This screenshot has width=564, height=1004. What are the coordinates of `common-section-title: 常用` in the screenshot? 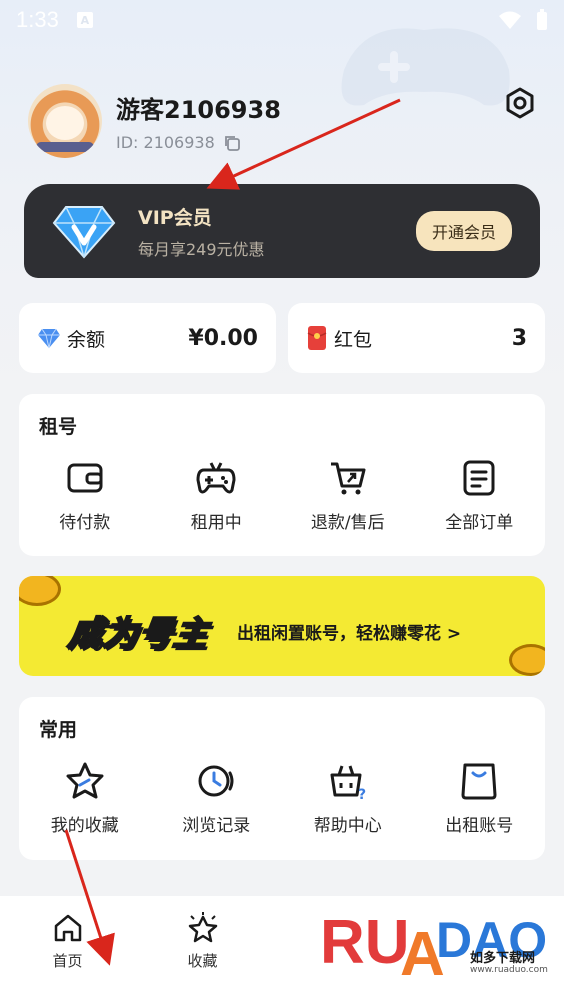 It's located at (58, 730).